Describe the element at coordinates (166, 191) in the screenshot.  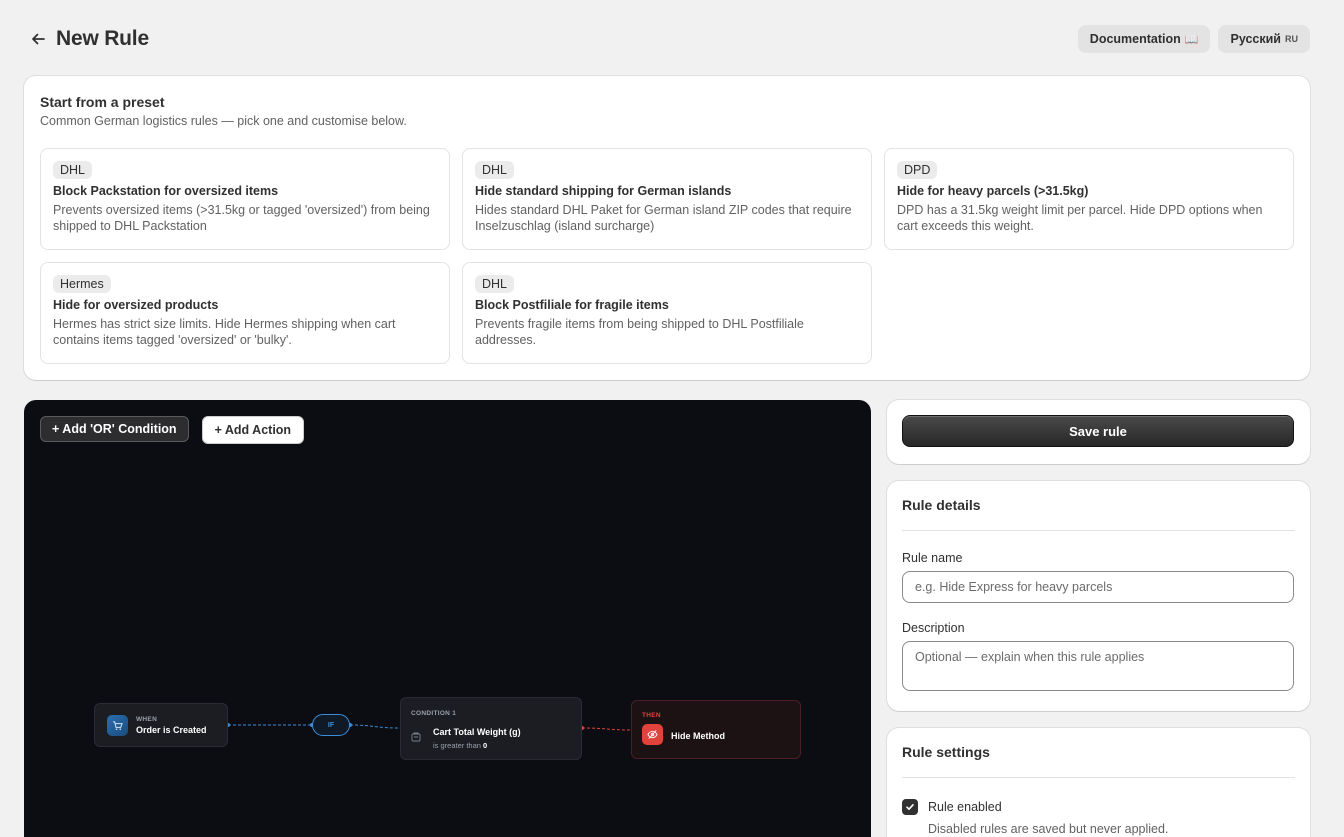
I see `preset-name: Block Packstation for oversized items` at that location.